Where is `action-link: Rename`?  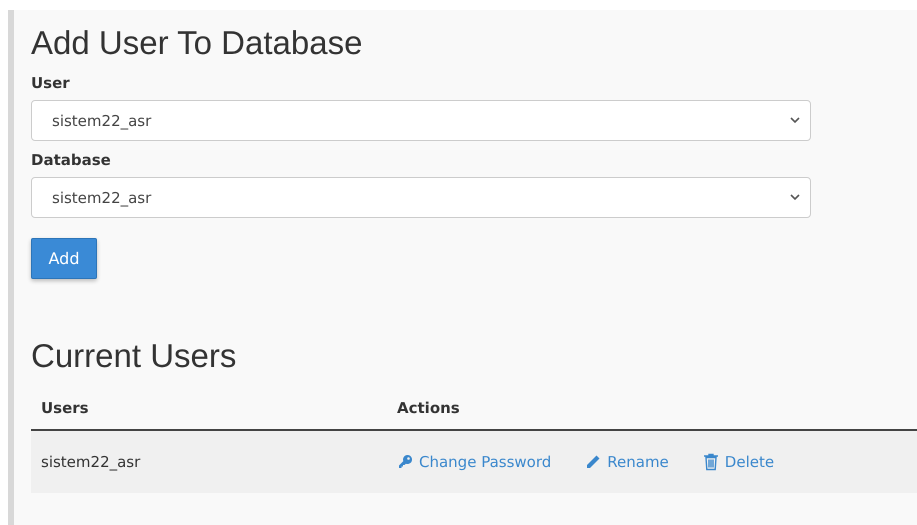 action-link: Rename is located at coordinates (627, 462).